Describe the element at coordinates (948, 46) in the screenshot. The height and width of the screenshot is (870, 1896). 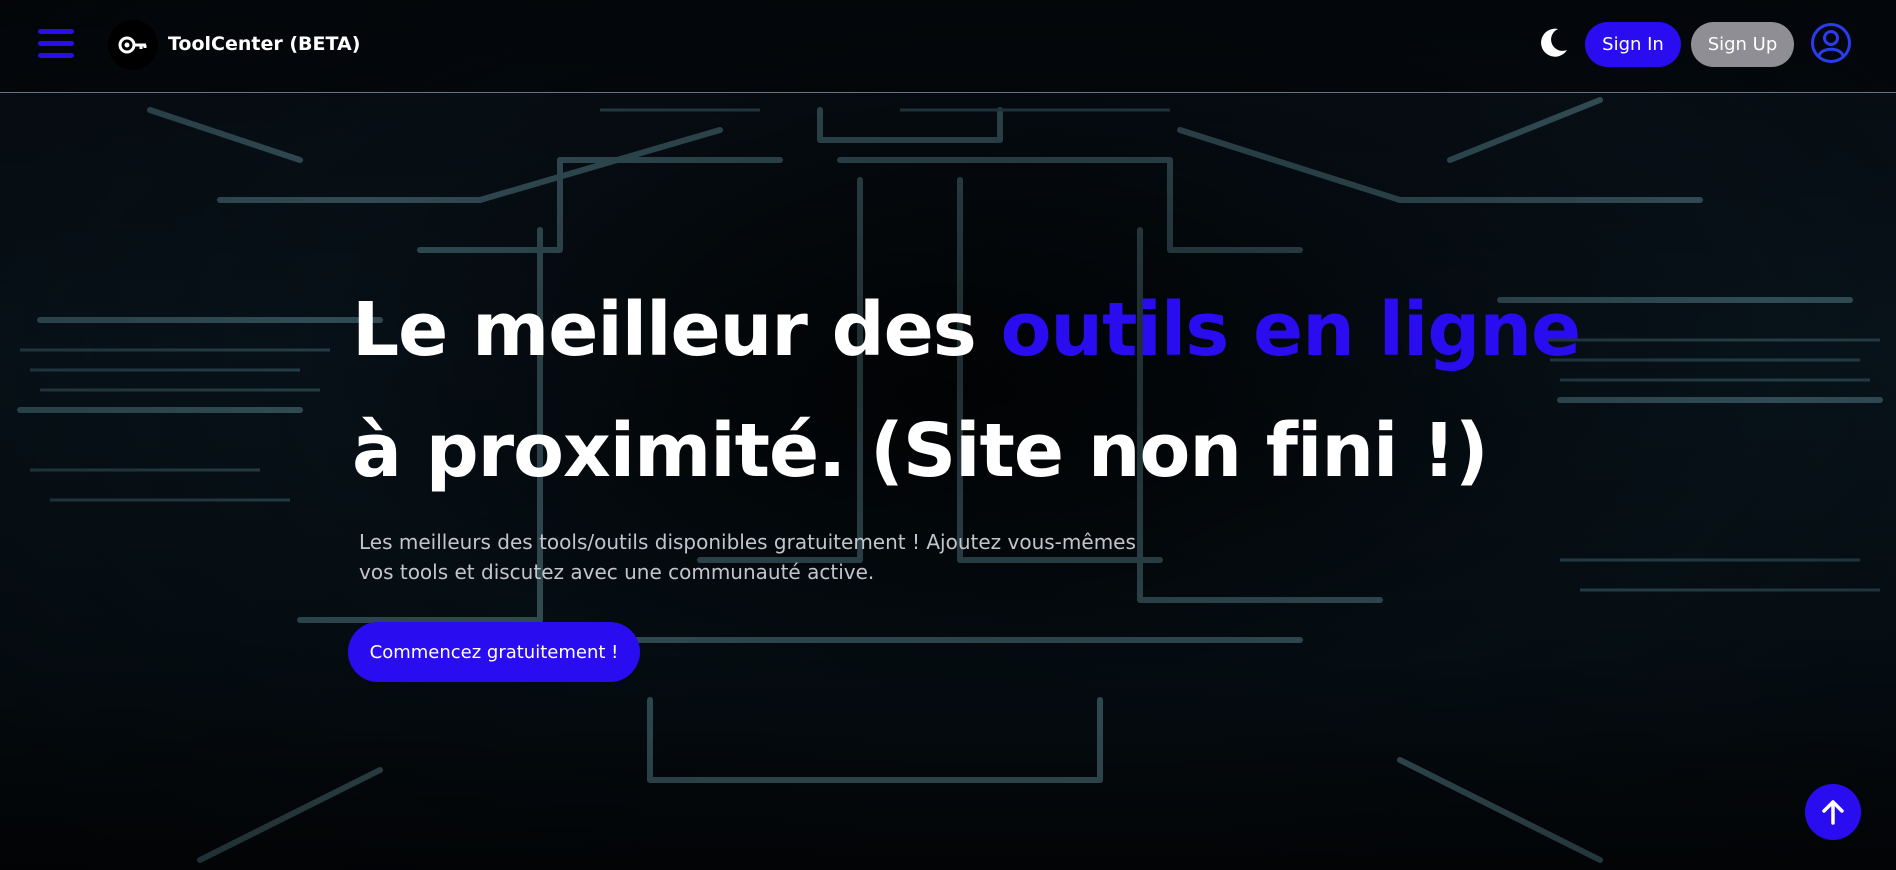
I see `navbar: ToolCenter (BETA) Sign In Sign Up` at that location.